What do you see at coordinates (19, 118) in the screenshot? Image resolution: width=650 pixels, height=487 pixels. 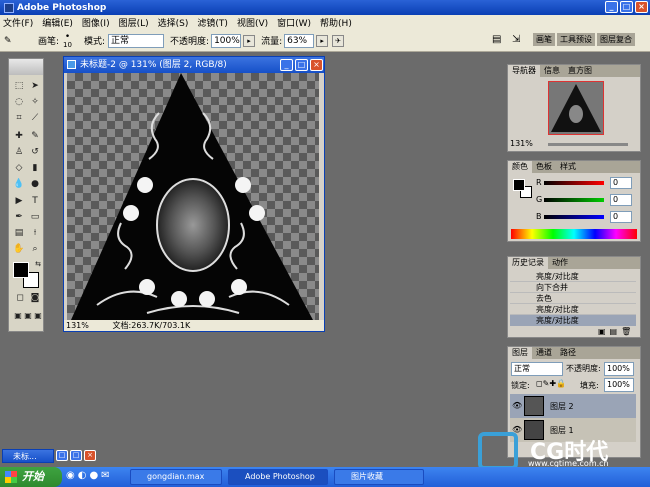 I see `crop-tool-icon: ⌗` at bounding box center [19, 118].